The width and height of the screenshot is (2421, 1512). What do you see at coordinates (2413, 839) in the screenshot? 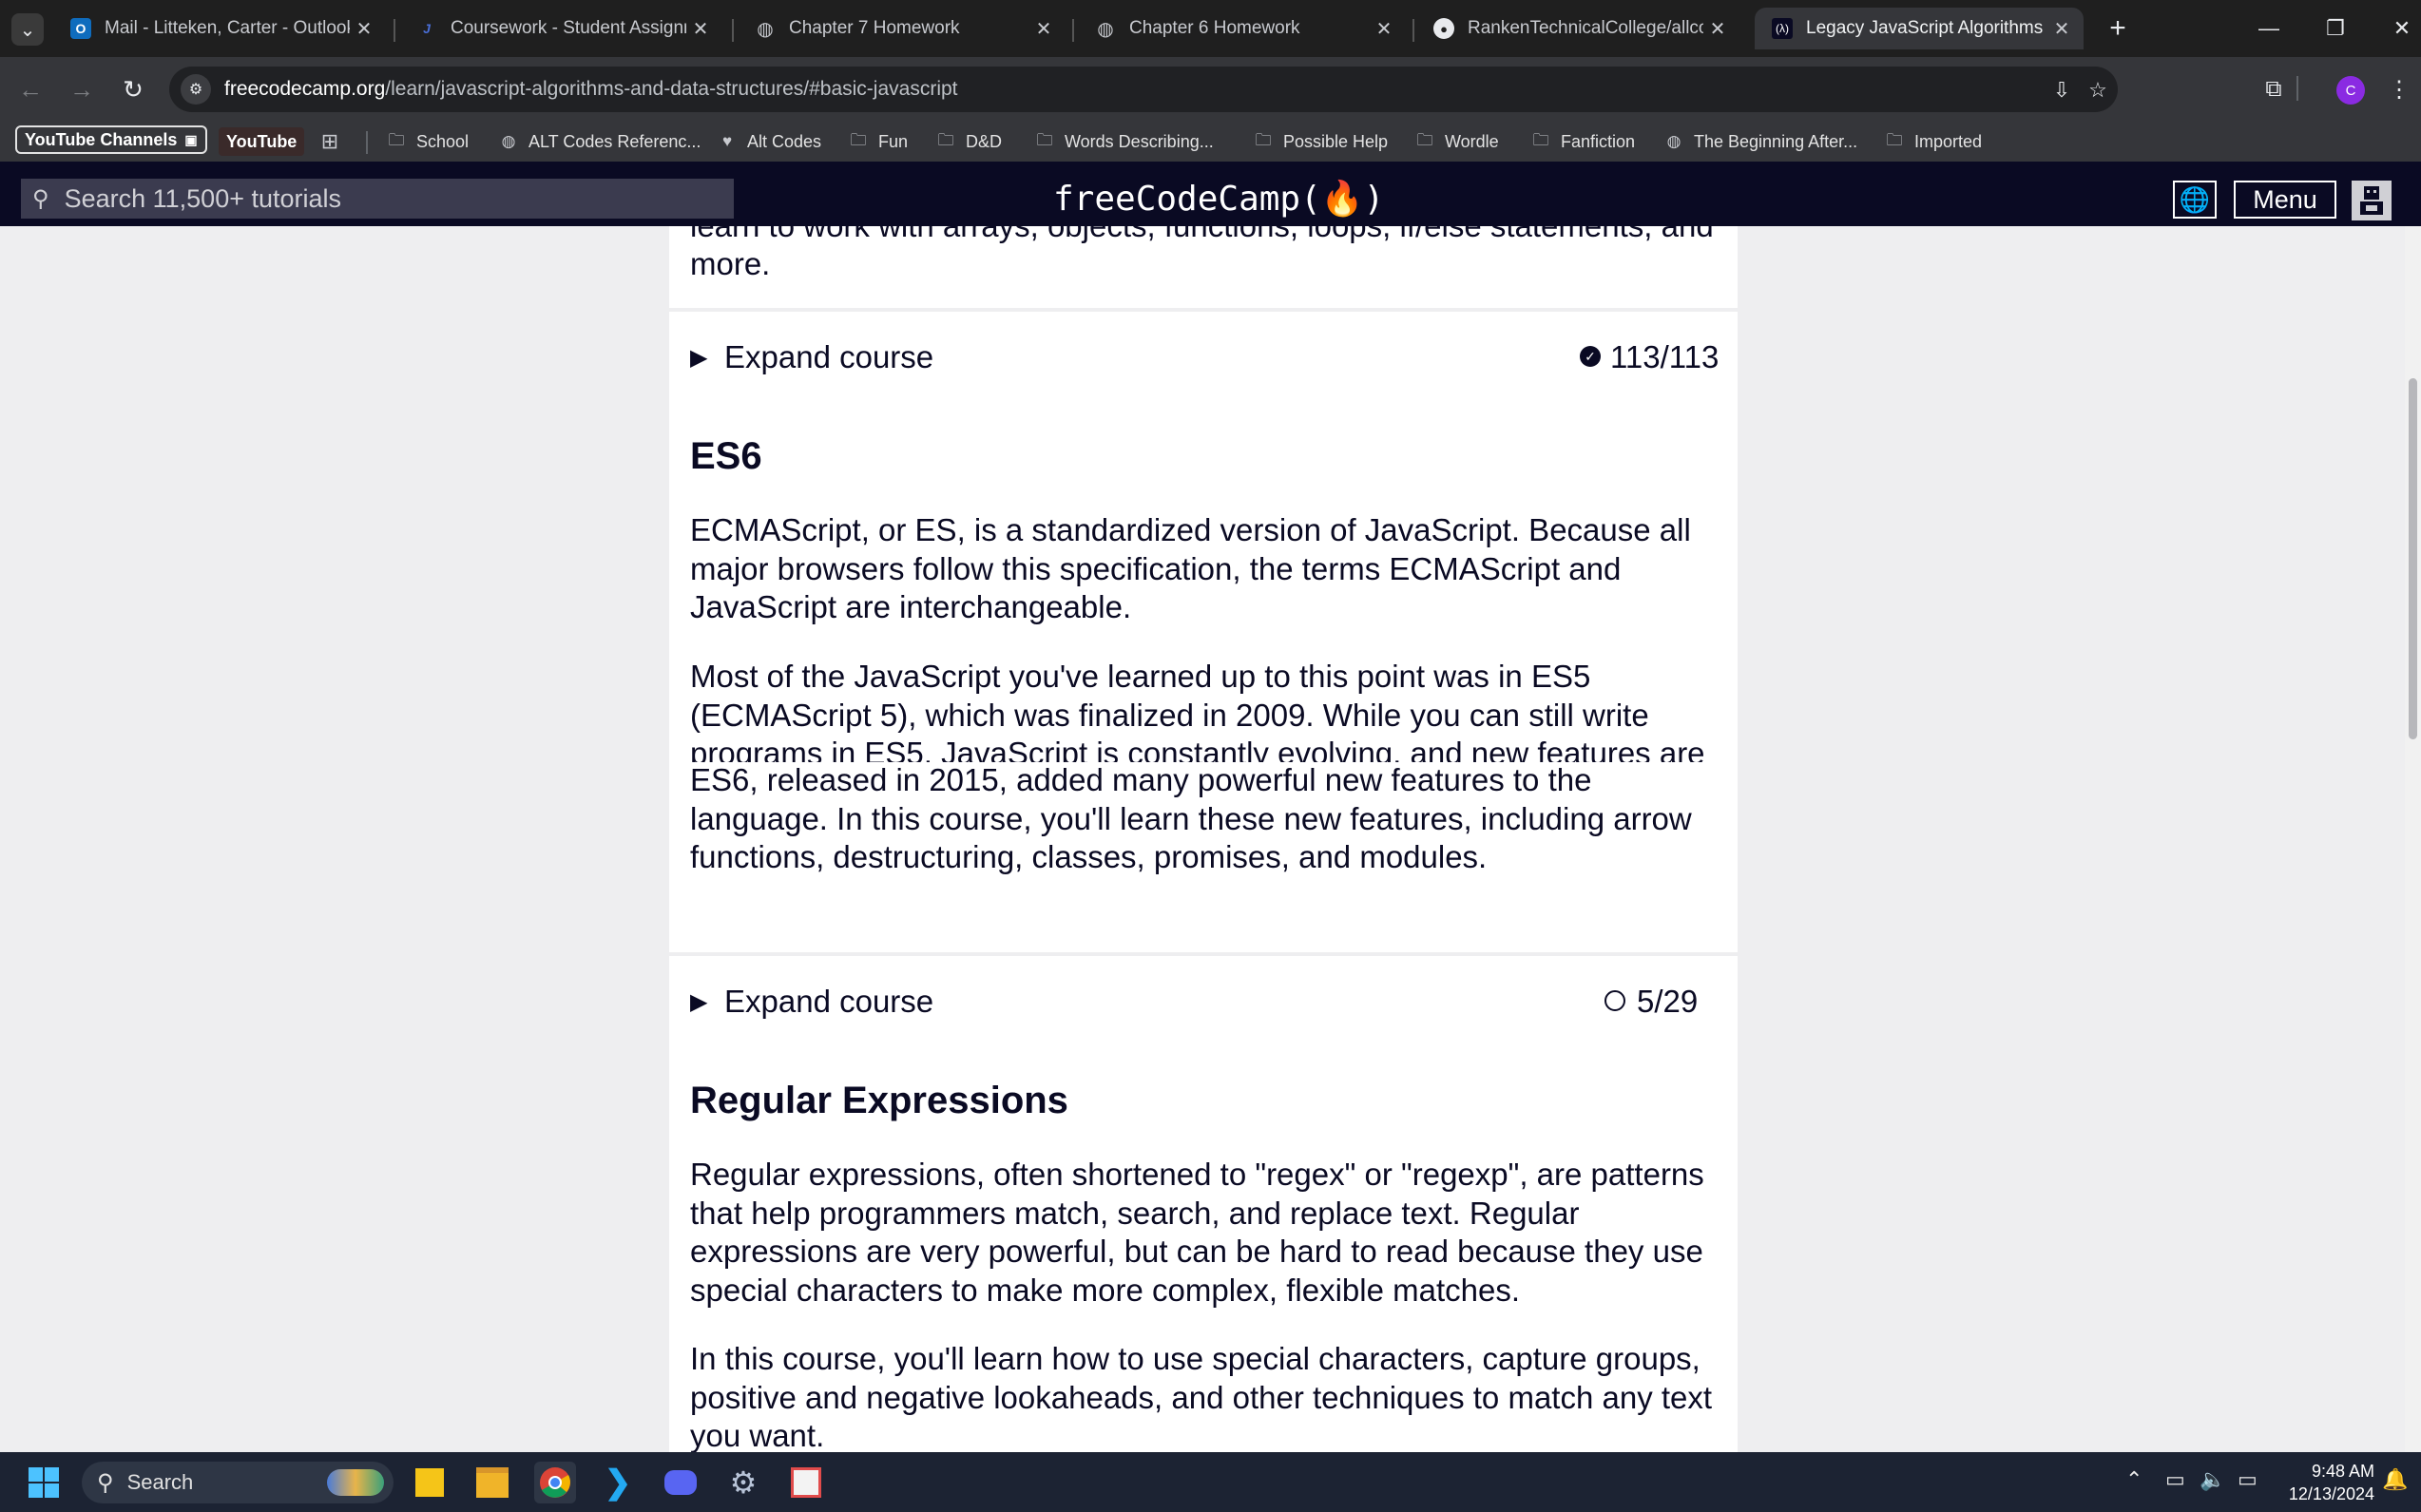
I see `page-scrollbar` at bounding box center [2413, 839].